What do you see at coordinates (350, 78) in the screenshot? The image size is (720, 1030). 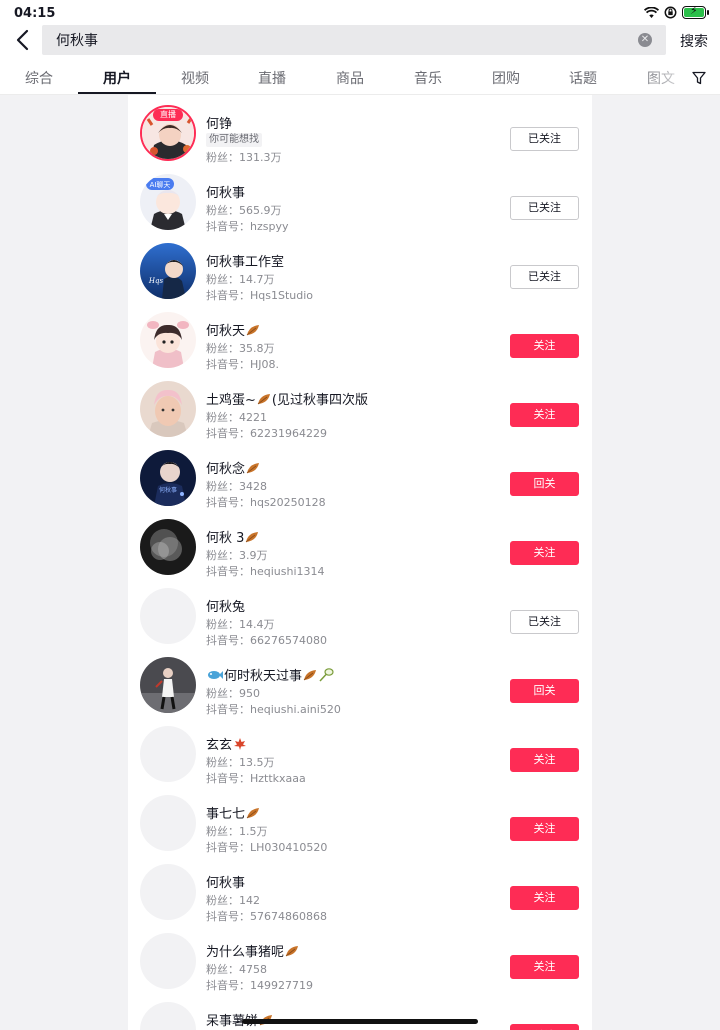 I see `tab-products: 商品` at bounding box center [350, 78].